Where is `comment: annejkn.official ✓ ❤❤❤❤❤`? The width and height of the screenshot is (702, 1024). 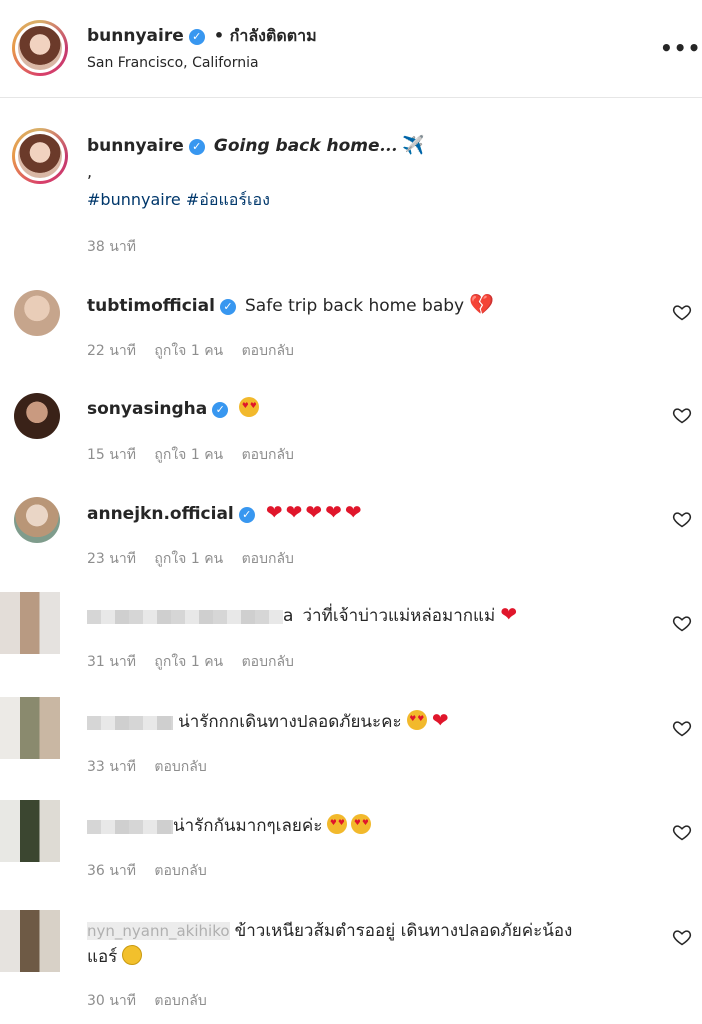 comment: annejkn.official ✓ ❤❤❤❤❤ is located at coordinates (226, 512).